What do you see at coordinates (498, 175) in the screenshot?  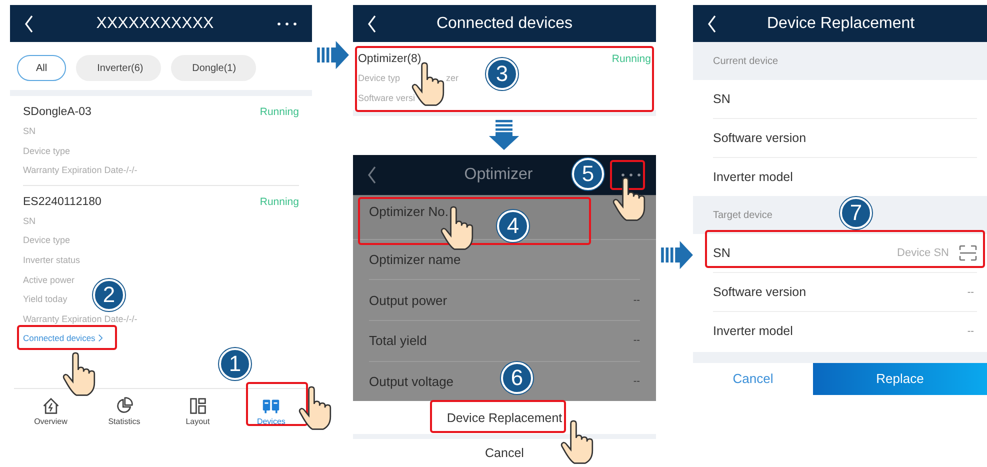 I see `screen-title: Optimizer` at bounding box center [498, 175].